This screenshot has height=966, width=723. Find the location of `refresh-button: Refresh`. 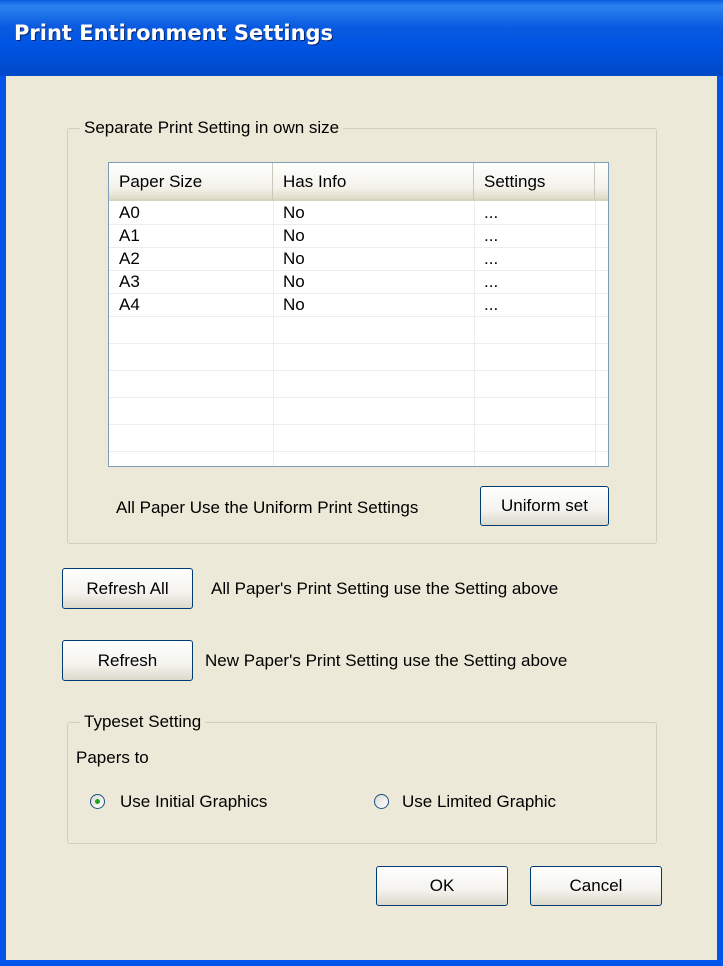

refresh-button: Refresh is located at coordinates (127, 660).